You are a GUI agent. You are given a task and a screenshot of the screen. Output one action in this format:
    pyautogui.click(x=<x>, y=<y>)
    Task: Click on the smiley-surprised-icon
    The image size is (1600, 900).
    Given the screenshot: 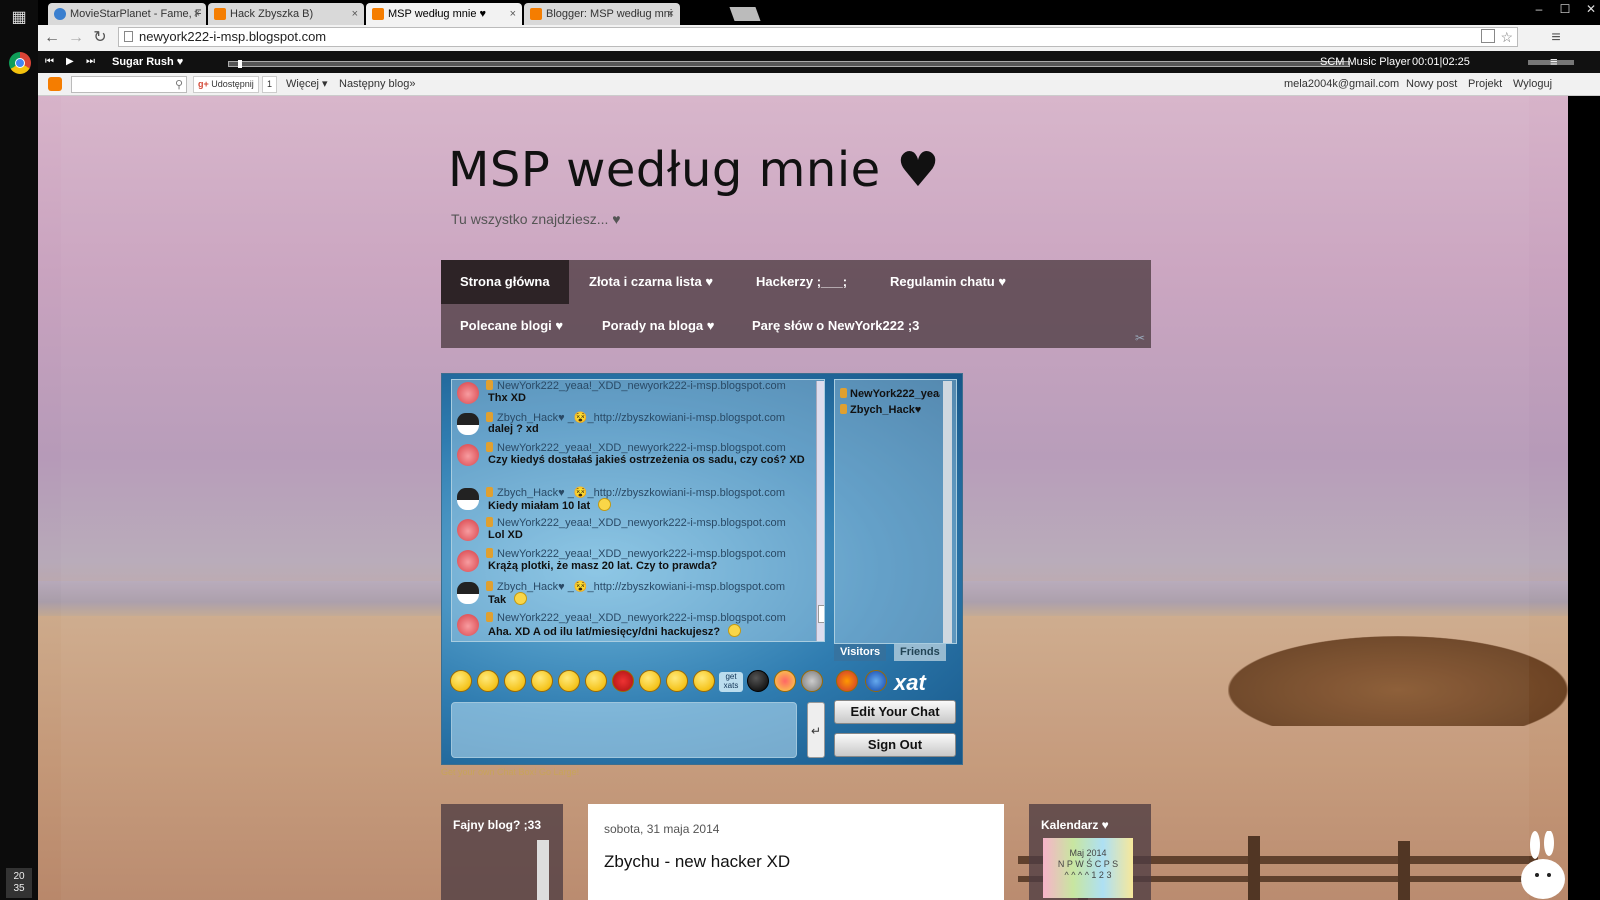 What is the action you would take?
    pyautogui.click(x=542, y=681)
    